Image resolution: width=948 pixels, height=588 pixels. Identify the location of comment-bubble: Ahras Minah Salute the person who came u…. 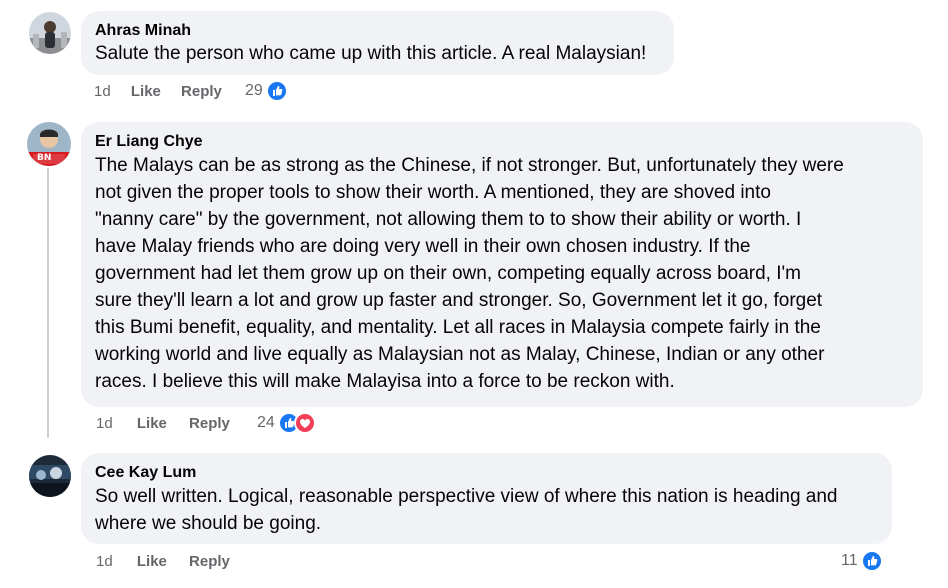
(377, 43).